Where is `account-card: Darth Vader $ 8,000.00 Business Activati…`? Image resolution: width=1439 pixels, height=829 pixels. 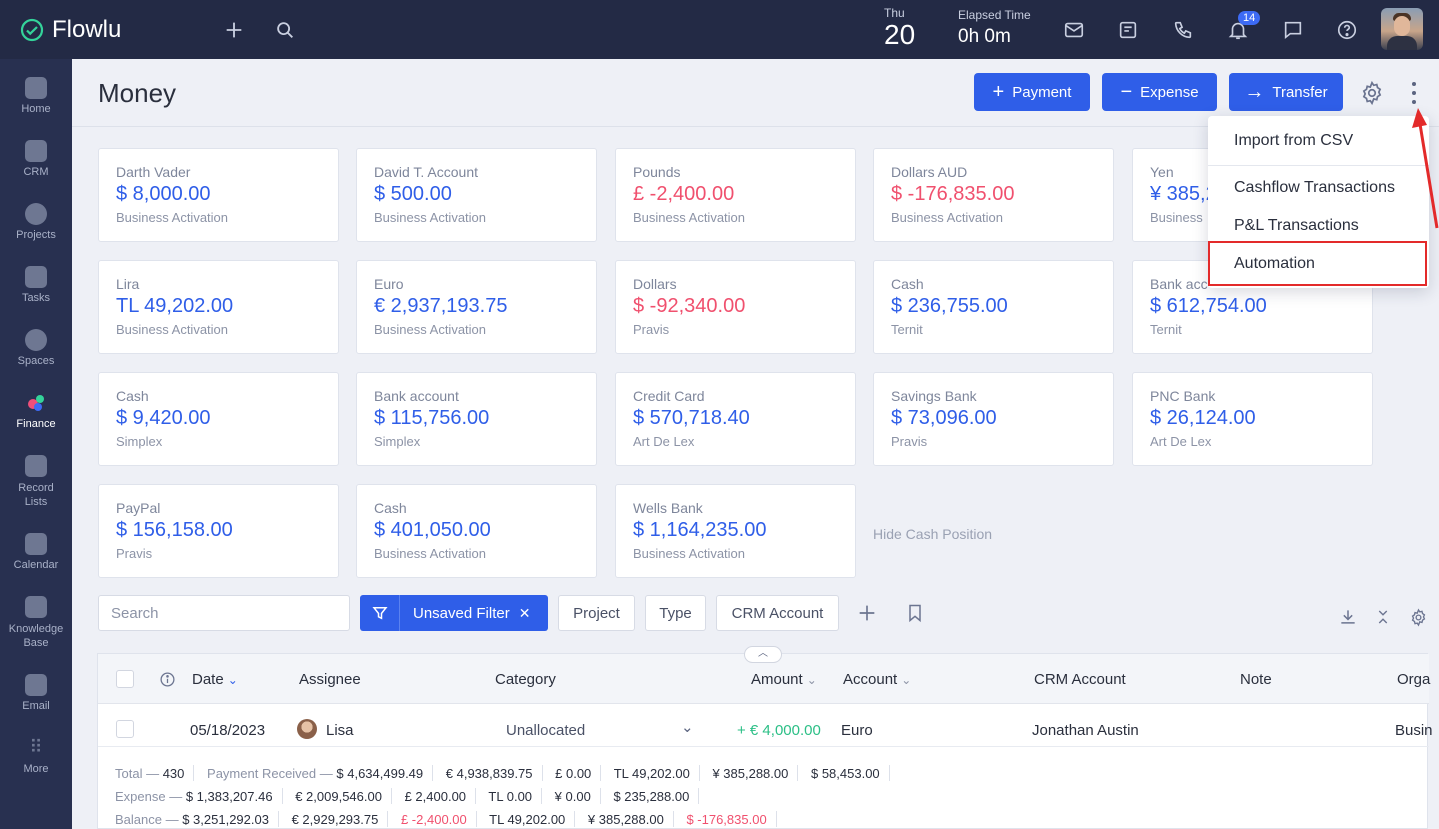 account-card: Darth Vader $ 8,000.00 Business Activati… is located at coordinates (218, 195).